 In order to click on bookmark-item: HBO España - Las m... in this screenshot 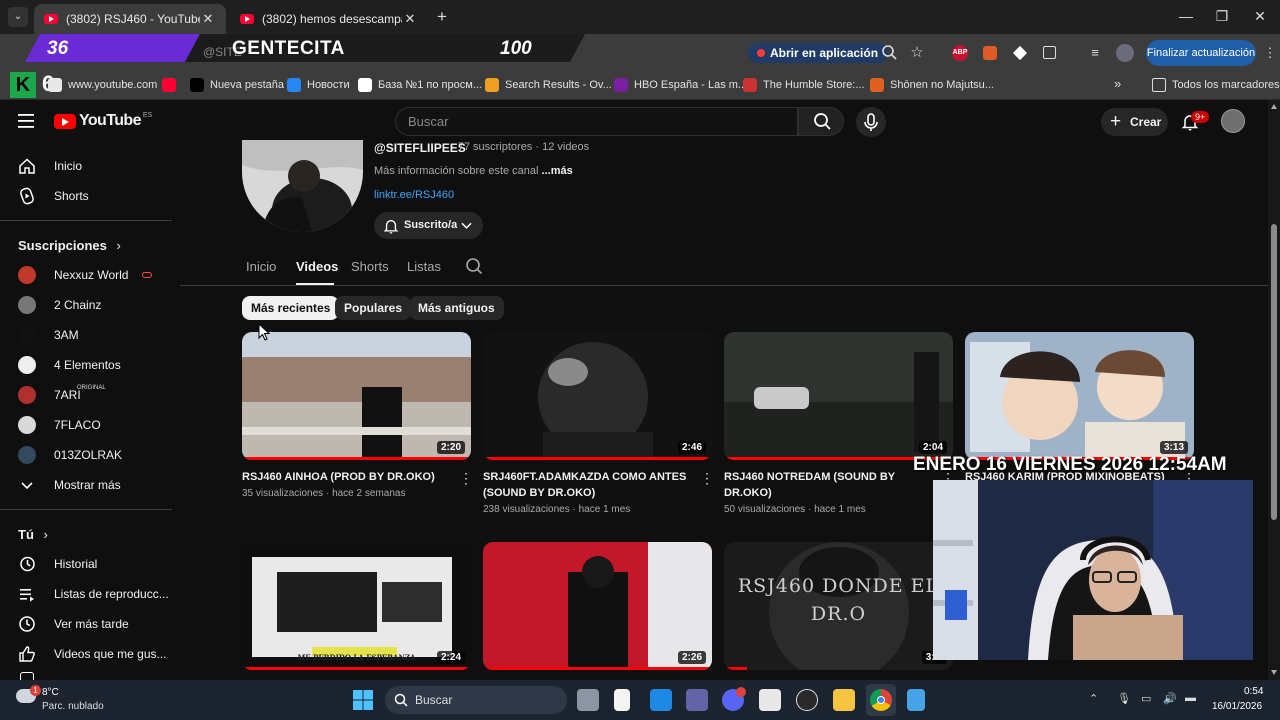, I will do `click(680, 85)`.